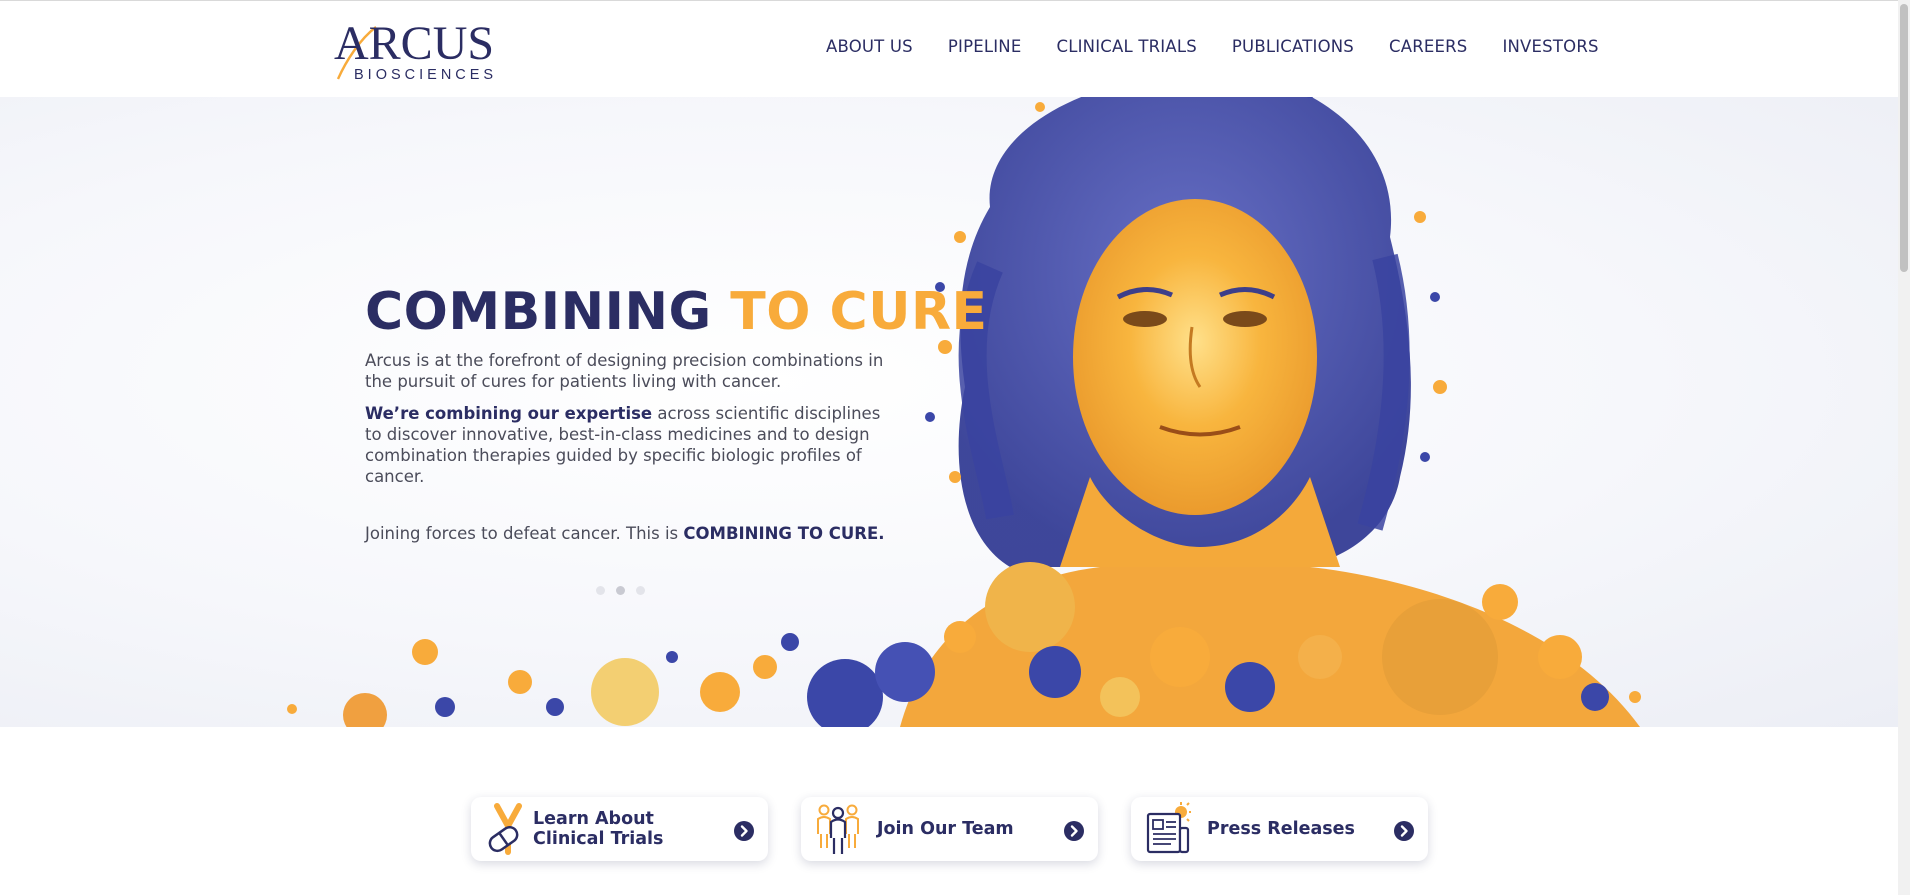 Image resolution: width=1910 pixels, height=895 pixels. Describe the element at coordinates (538, 312) in the screenshot. I see `headline-combining: COMBINING` at that location.